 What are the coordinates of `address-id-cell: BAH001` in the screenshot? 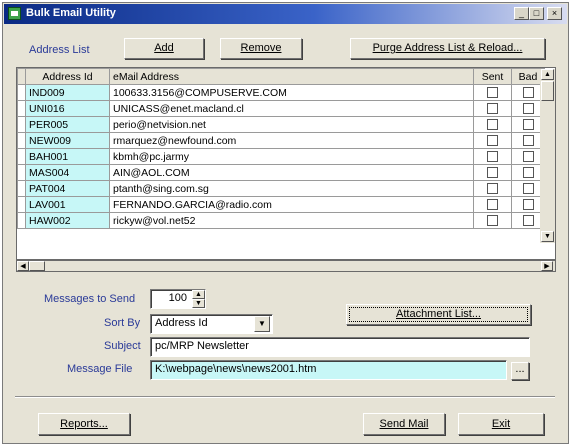 It's located at (67, 156).